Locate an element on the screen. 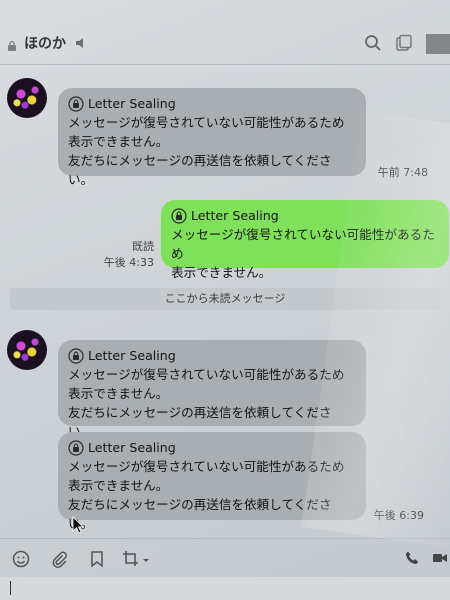 The height and width of the screenshot is (600, 450). chat-header: ほのか is located at coordinates (225, 43).